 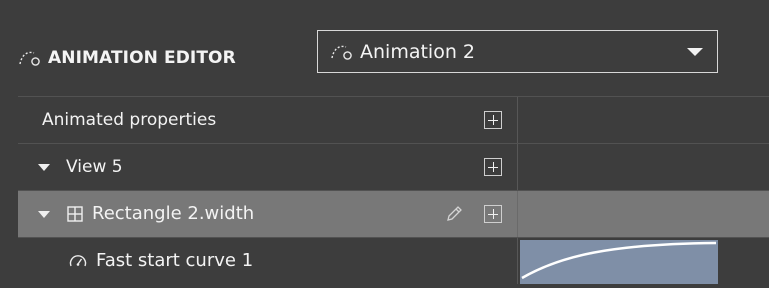 What do you see at coordinates (454, 214) in the screenshot?
I see `pencil-icon` at bounding box center [454, 214].